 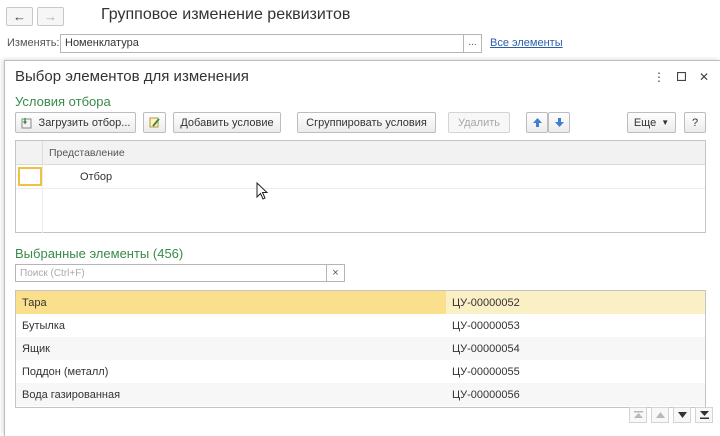 I want to click on forward-button: →, so click(x=50, y=16).